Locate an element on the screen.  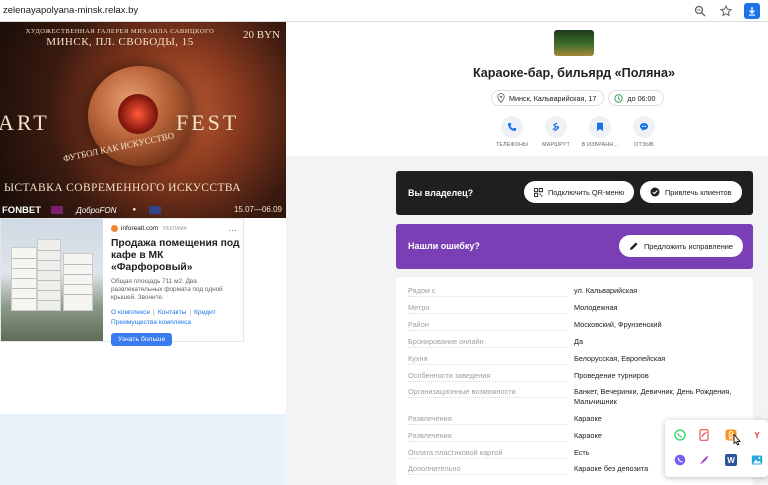
banner-price: 20 BYN is located at coordinates (261, 35).